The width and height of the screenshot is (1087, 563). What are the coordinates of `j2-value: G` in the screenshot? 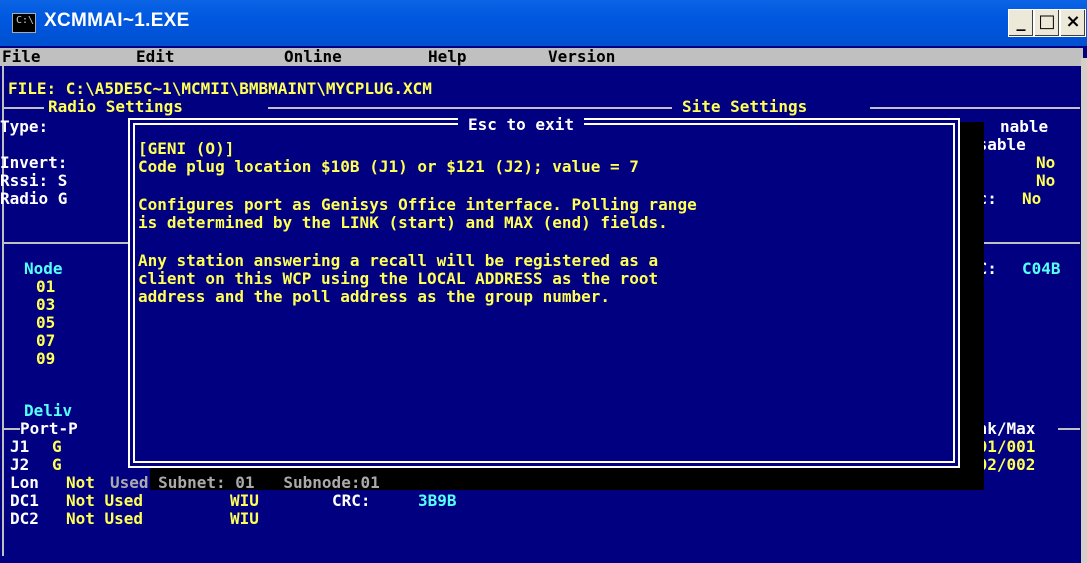 It's located at (57, 464).